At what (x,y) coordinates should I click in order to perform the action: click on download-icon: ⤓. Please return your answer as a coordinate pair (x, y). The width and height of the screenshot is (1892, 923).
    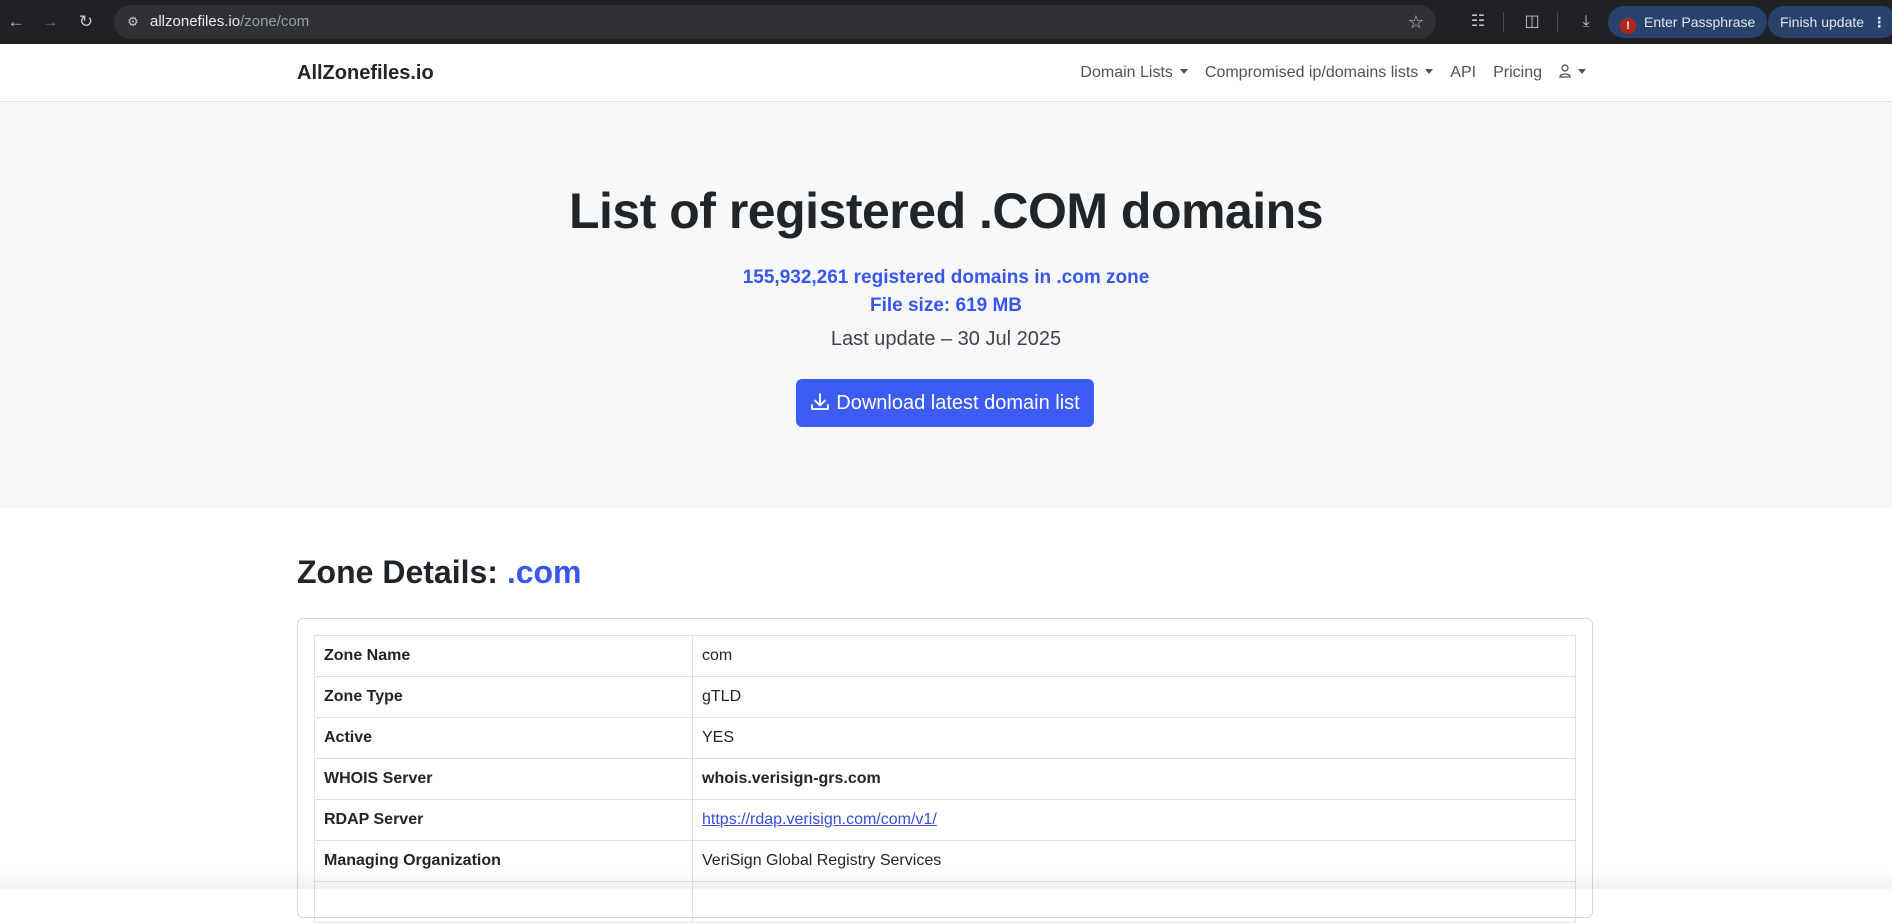
    Looking at the image, I should click on (1586, 22).